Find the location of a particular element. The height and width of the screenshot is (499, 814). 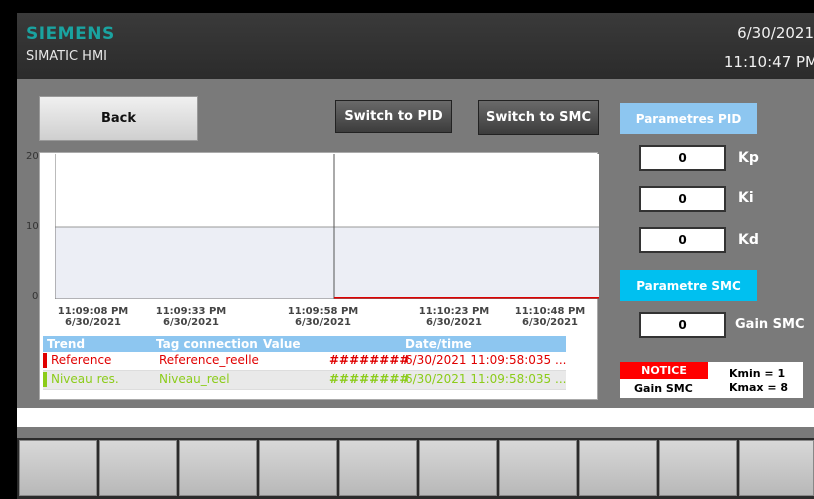

y-tick-label: 0 is located at coordinates (35, 296).